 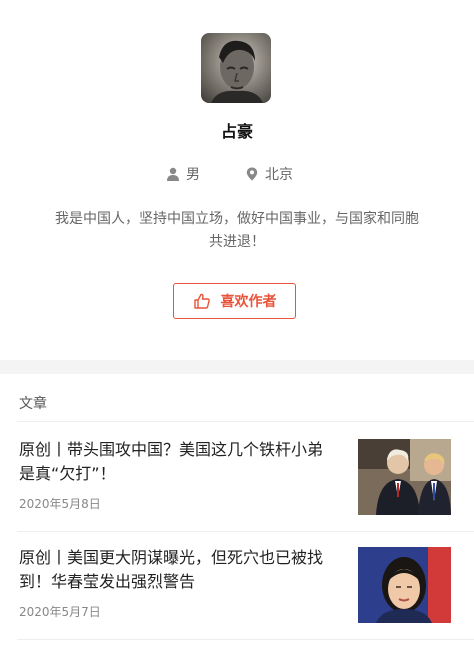 What do you see at coordinates (171, 557) in the screenshot?
I see `article-title-line-1: 原创丨美国更大阴谋曝光，但死穴也已被找` at bounding box center [171, 557].